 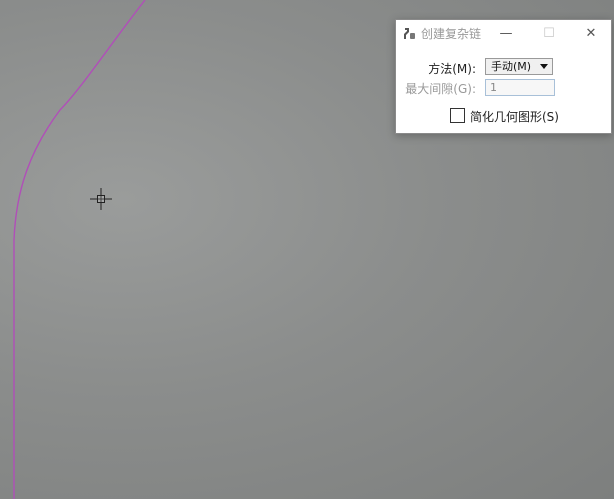 What do you see at coordinates (520, 87) in the screenshot?
I see `max-gap-input` at bounding box center [520, 87].